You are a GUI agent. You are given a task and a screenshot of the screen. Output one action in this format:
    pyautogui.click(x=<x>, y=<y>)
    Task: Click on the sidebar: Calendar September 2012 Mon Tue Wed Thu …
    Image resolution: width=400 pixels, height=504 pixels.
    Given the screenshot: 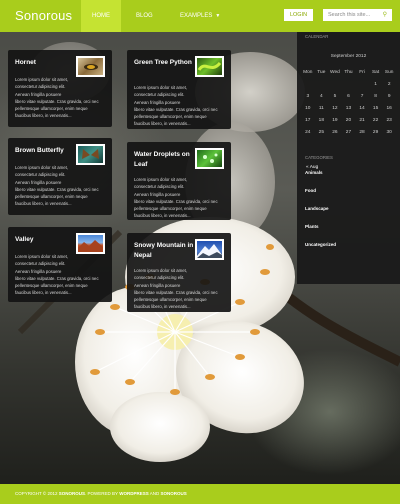 What is the action you would take?
    pyautogui.click(x=348, y=158)
    